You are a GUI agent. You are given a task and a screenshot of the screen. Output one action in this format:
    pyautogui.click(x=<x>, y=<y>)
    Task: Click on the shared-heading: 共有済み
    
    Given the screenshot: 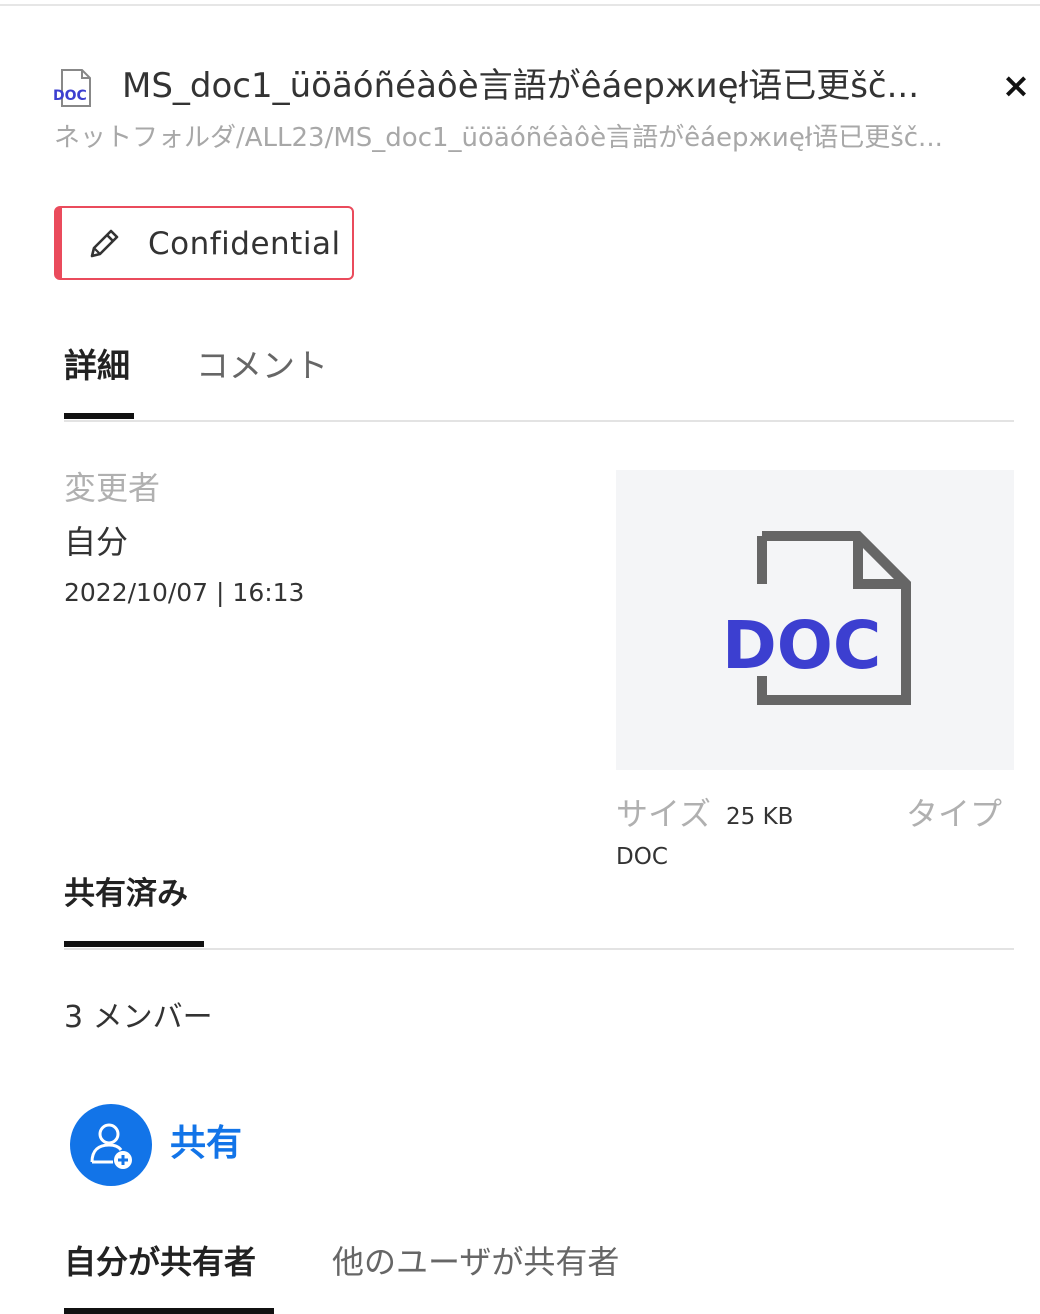 What is the action you would take?
    pyautogui.click(x=126, y=894)
    